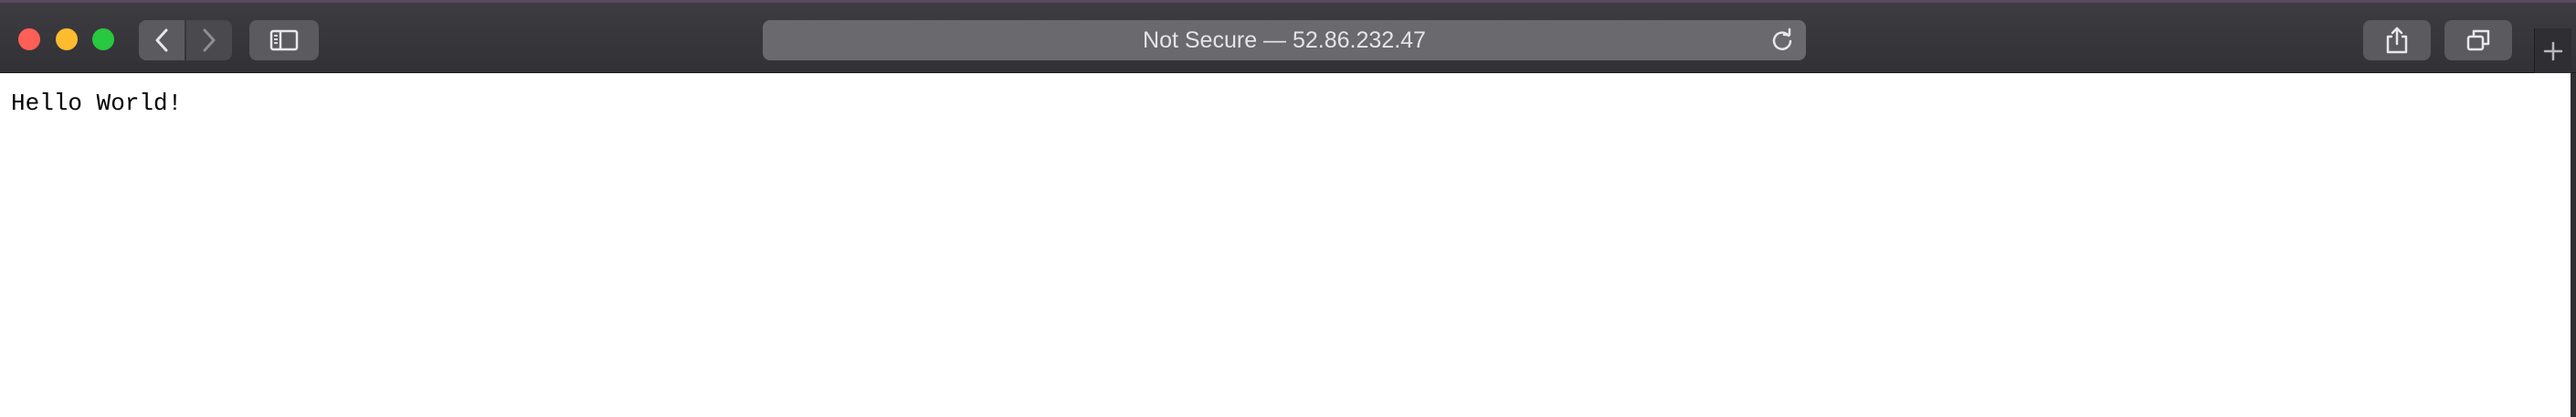 The width and height of the screenshot is (2576, 417). I want to click on address-bar: Not Secure — 52.86.232.47, so click(1284, 40).